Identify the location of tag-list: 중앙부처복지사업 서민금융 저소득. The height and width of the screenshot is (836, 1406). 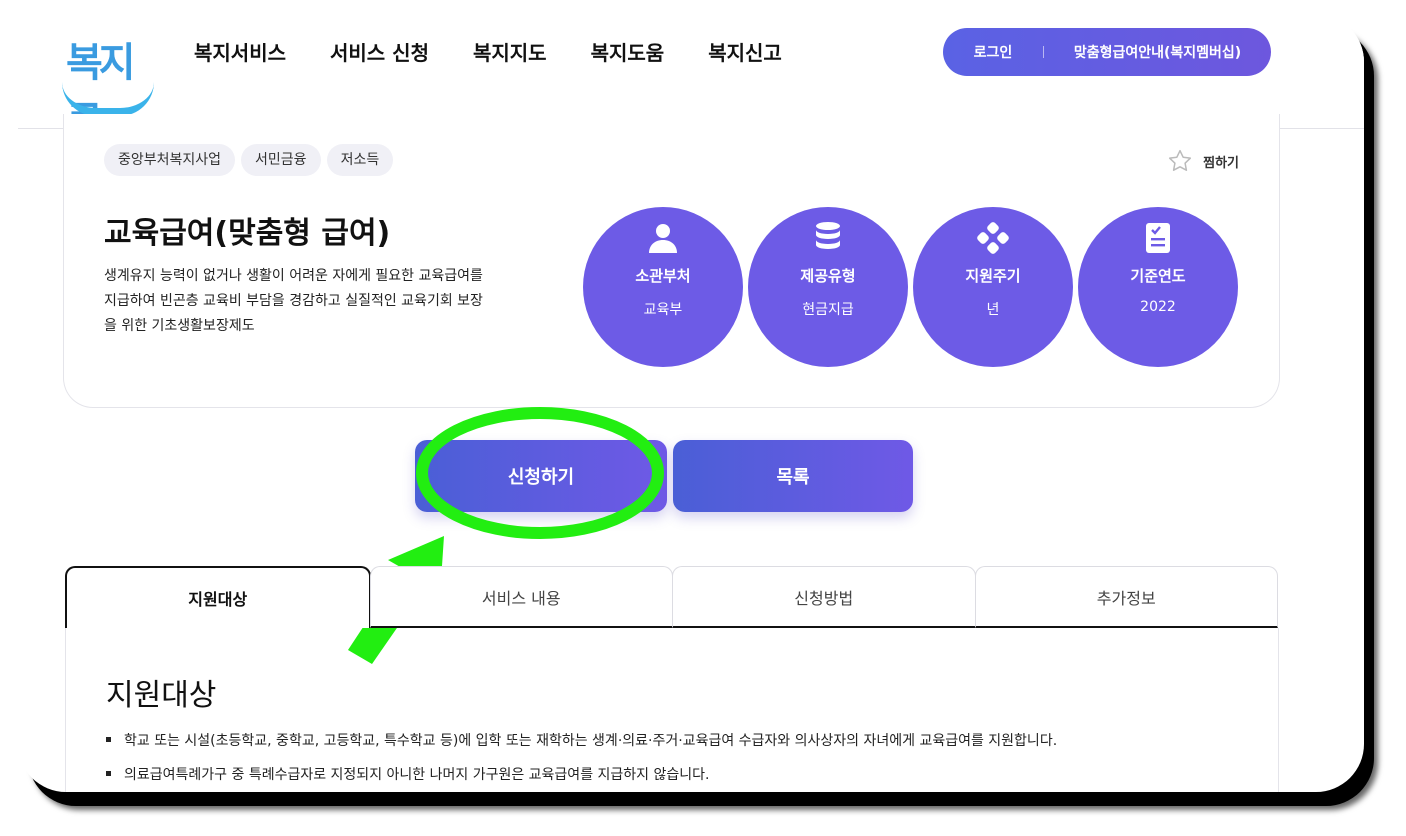
(251, 160).